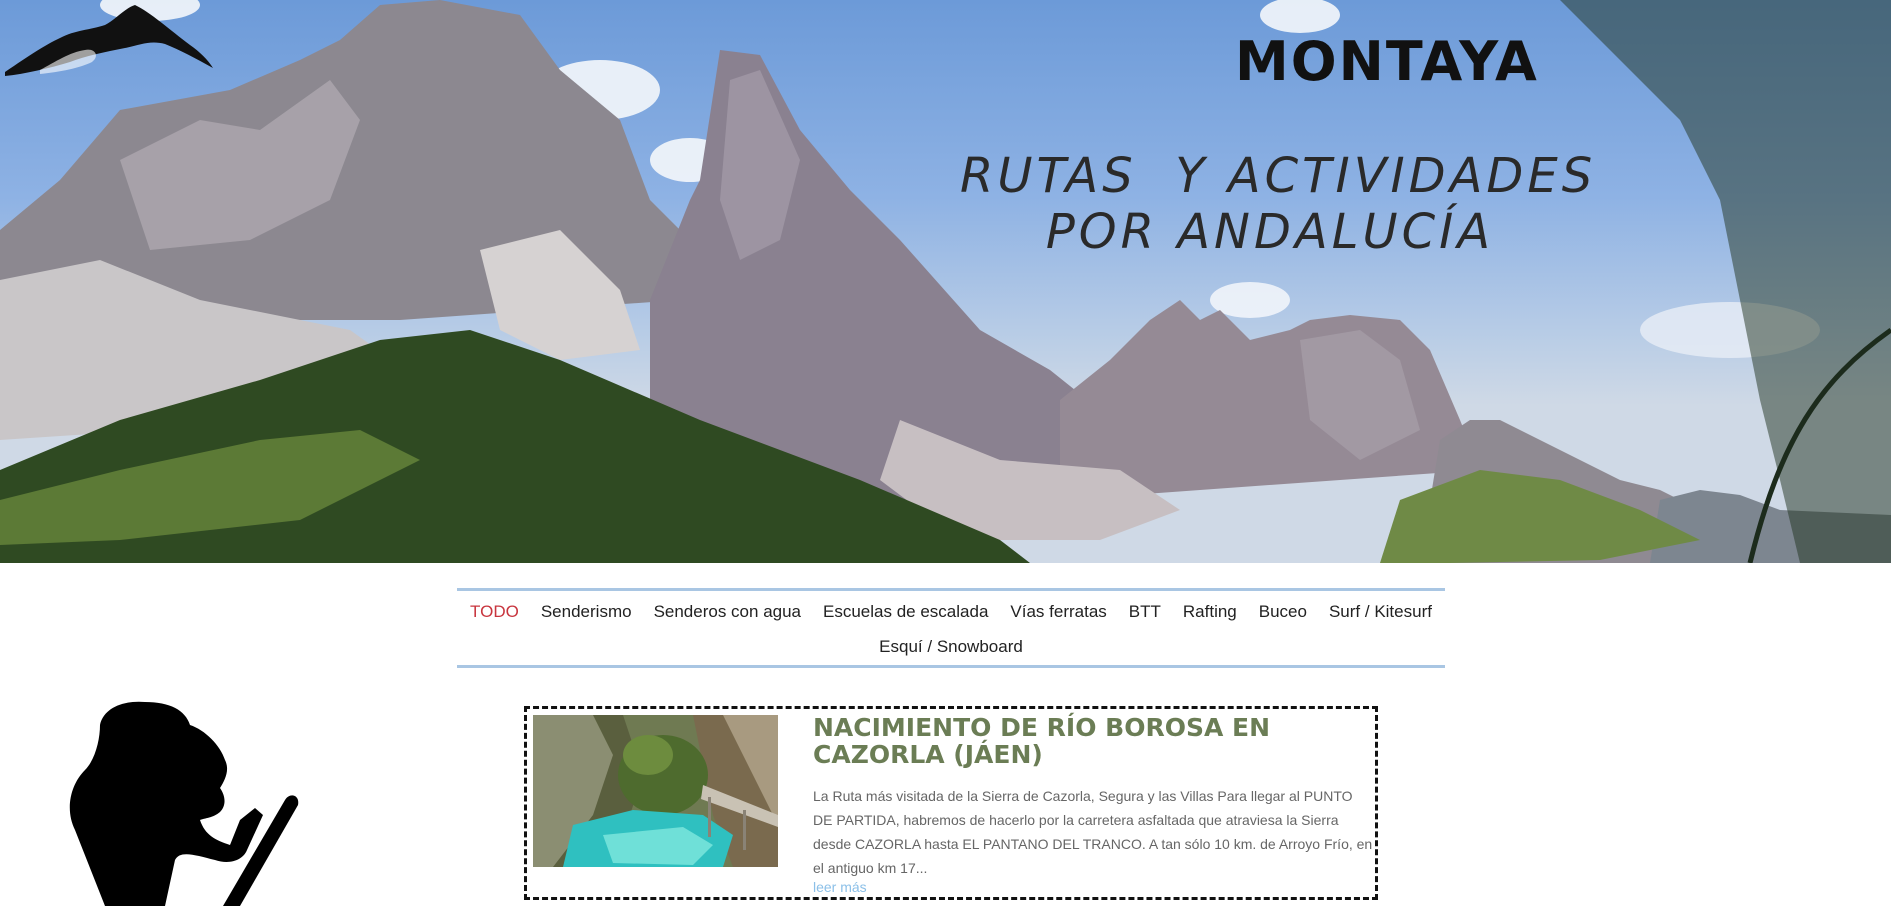  I want to click on nav-item-todo: TODO, so click(494, 612).